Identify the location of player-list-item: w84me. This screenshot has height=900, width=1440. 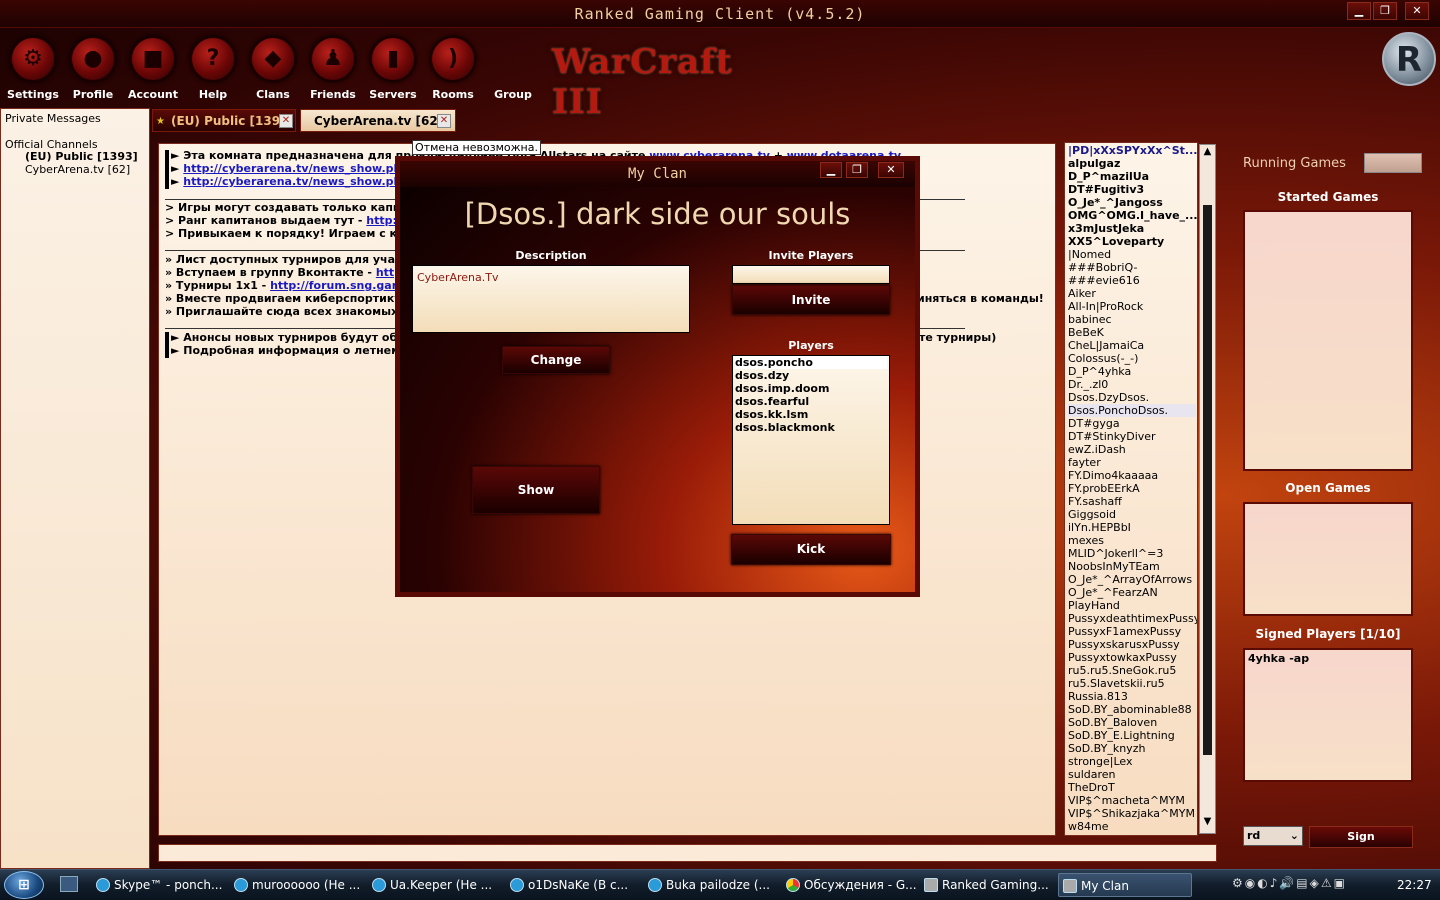
(1088, 826).